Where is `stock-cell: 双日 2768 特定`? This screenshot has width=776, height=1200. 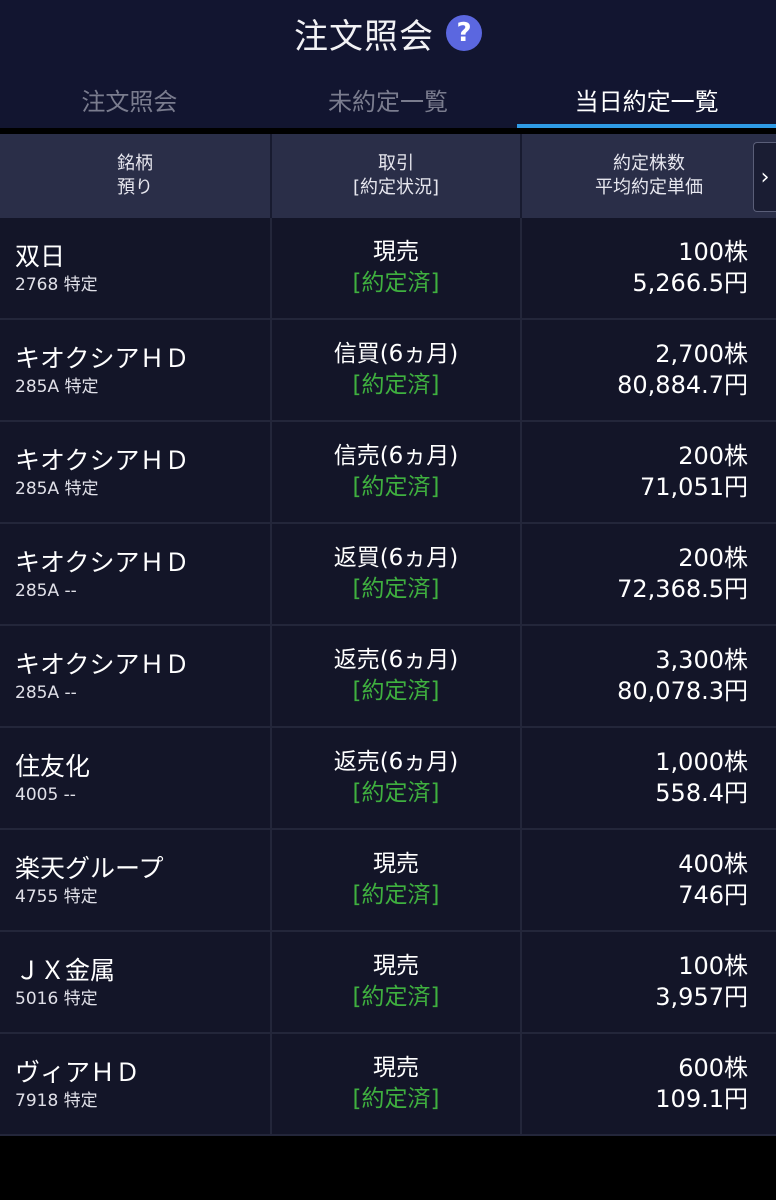
stock-cell: 双日 2768 特定 is located at coordinates (136, 268).